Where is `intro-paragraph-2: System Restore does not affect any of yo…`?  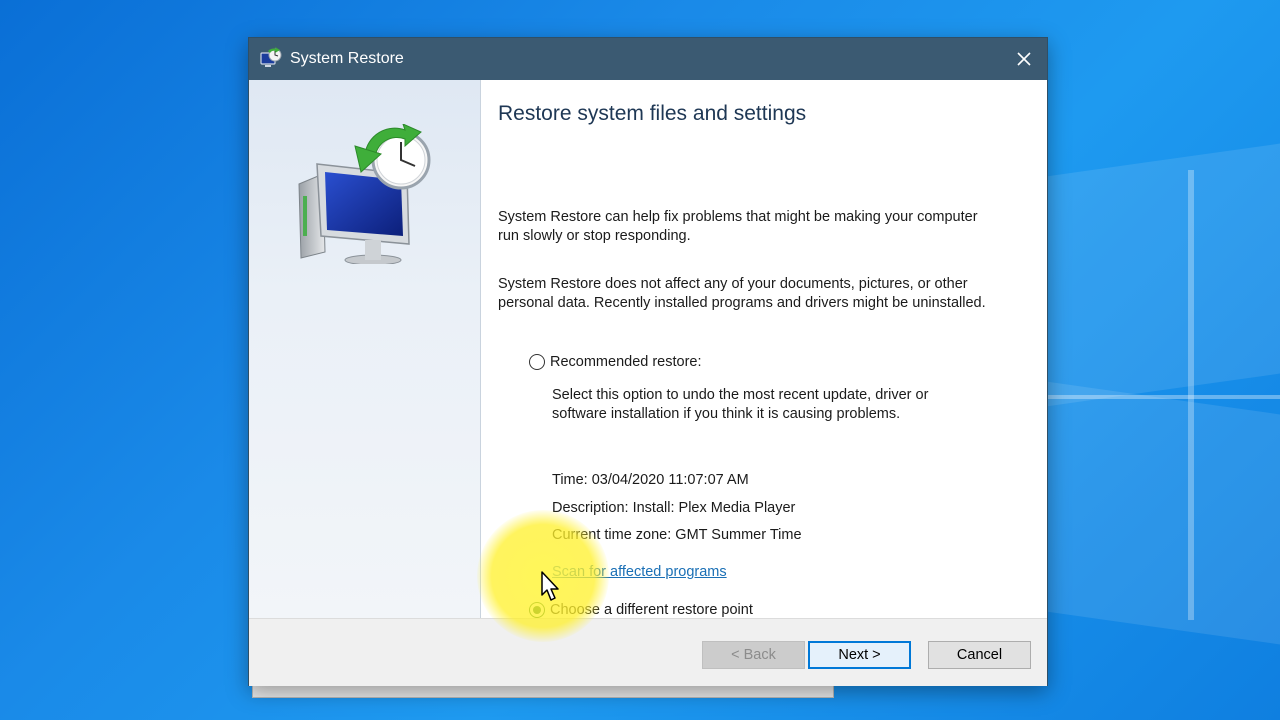 intro-paragraph-2: System Restore does not affect any of yo… is located at coordinates (742, 293).